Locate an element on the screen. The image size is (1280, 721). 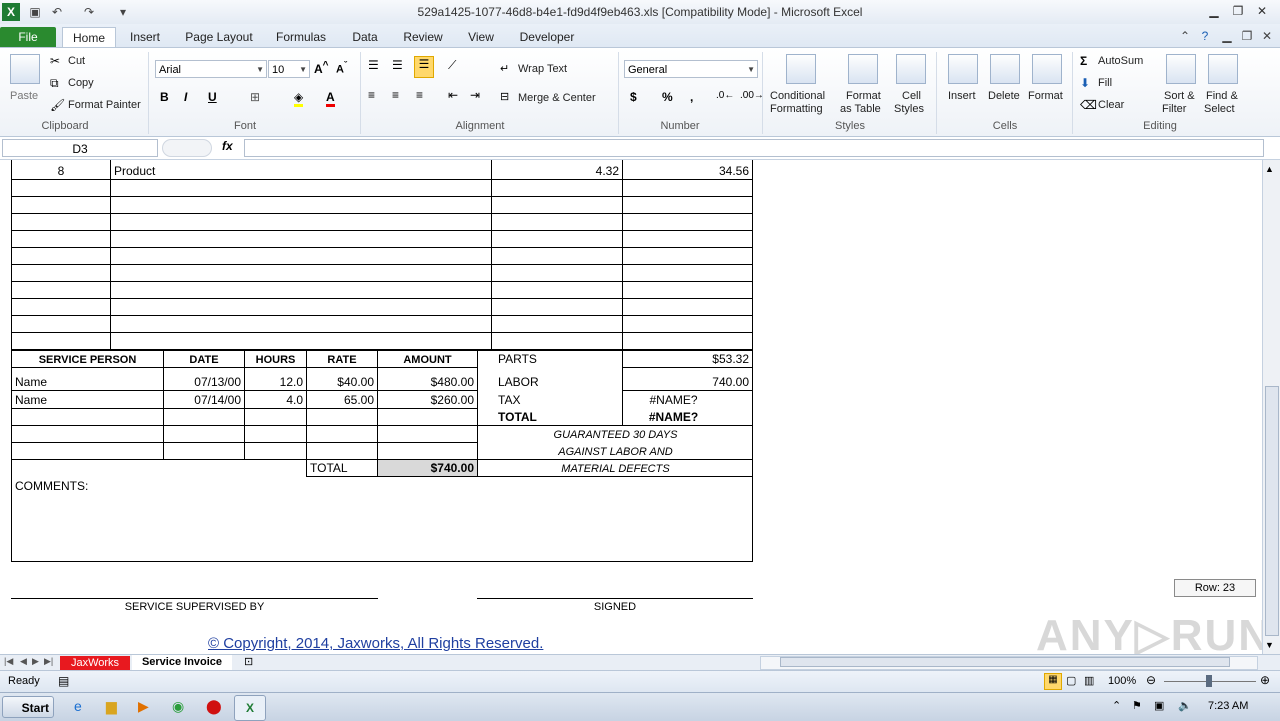
service-row-2-hours: 4.0 is located at coordinates (275, 400).